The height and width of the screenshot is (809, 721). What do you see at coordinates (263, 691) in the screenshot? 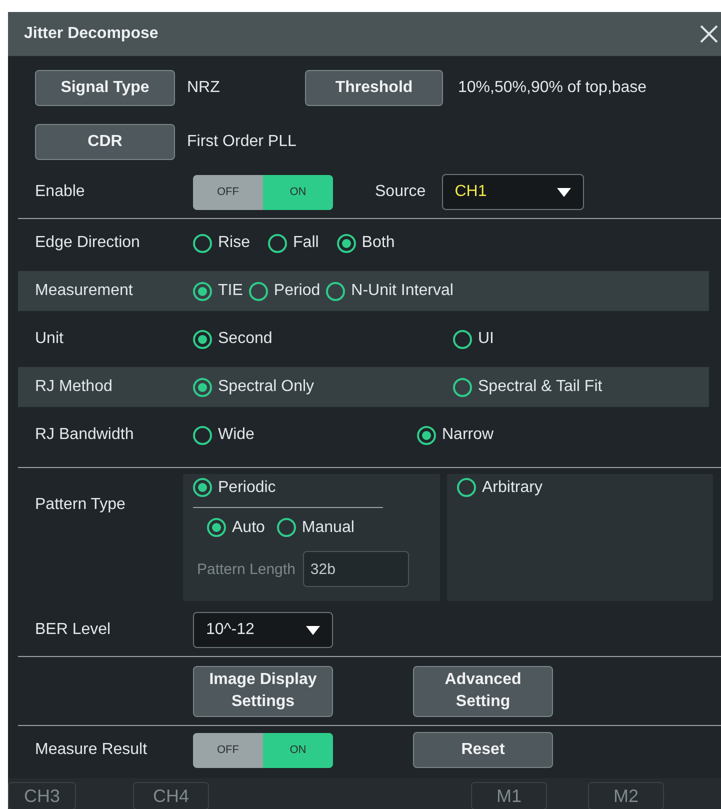
I see `settings-button: Image Display Settings` at bounding box center [263, 691].